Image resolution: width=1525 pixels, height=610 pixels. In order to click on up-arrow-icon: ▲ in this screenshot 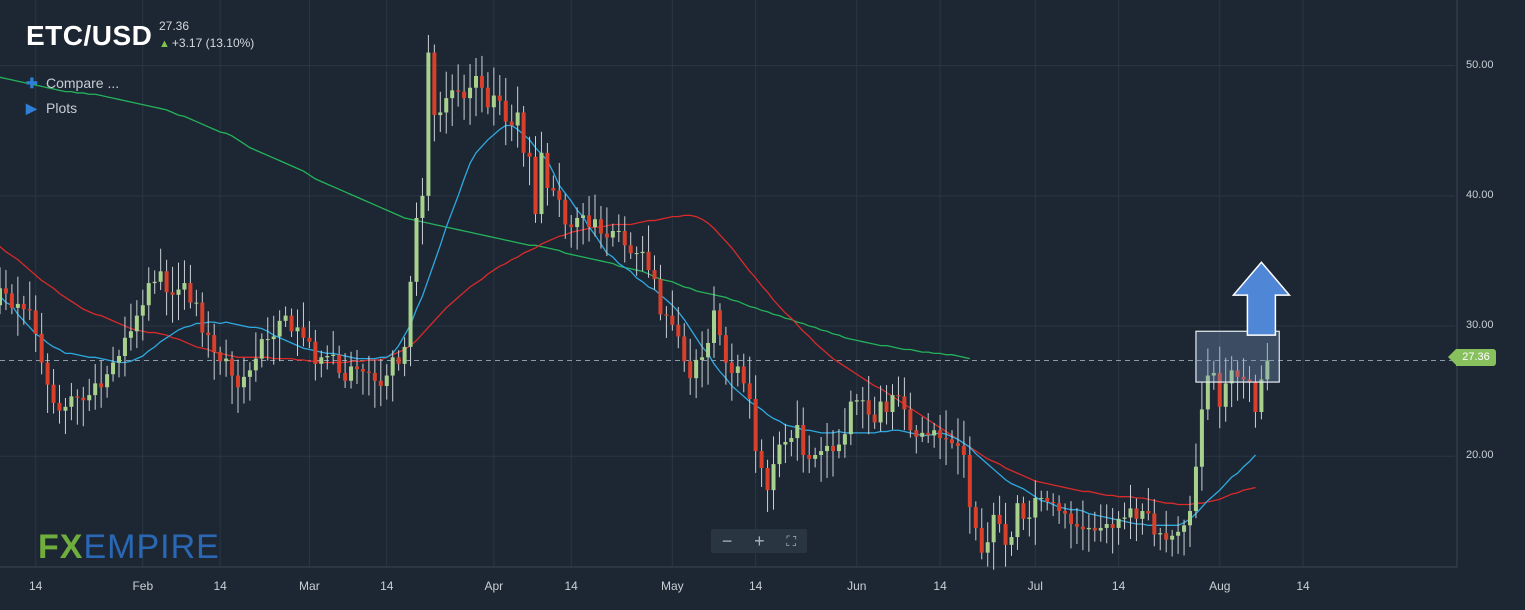, I will do `click(164, 44)`.